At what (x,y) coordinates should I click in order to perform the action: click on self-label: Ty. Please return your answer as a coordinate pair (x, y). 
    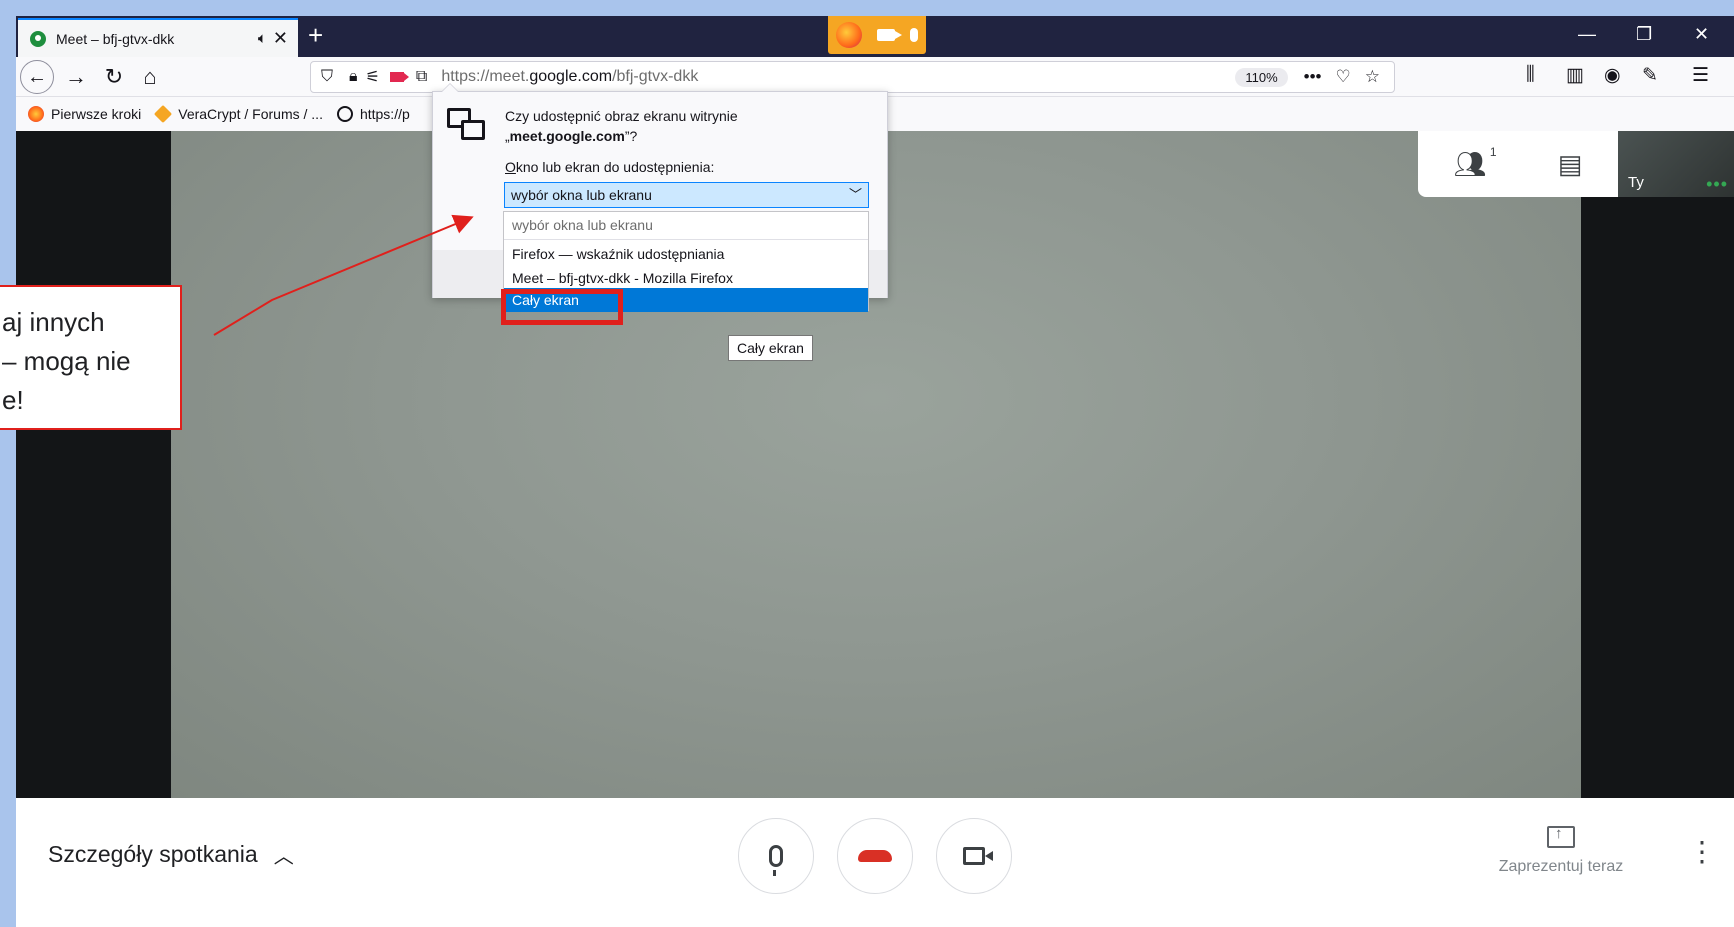
    Looking at the image, I should click on (1636, 182).